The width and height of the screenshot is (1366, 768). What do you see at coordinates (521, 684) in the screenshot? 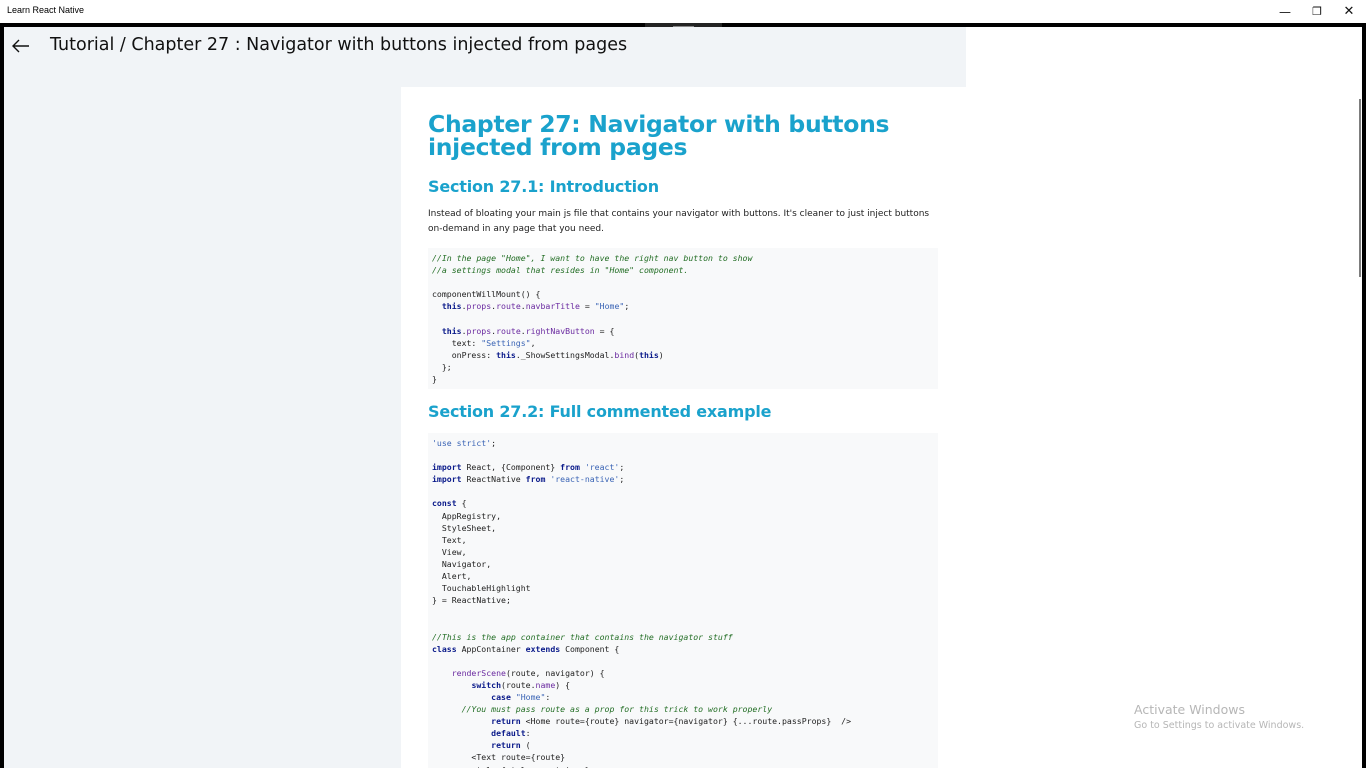
I see `code-line: switch(route.name) {` at bounding box center [521, 684].